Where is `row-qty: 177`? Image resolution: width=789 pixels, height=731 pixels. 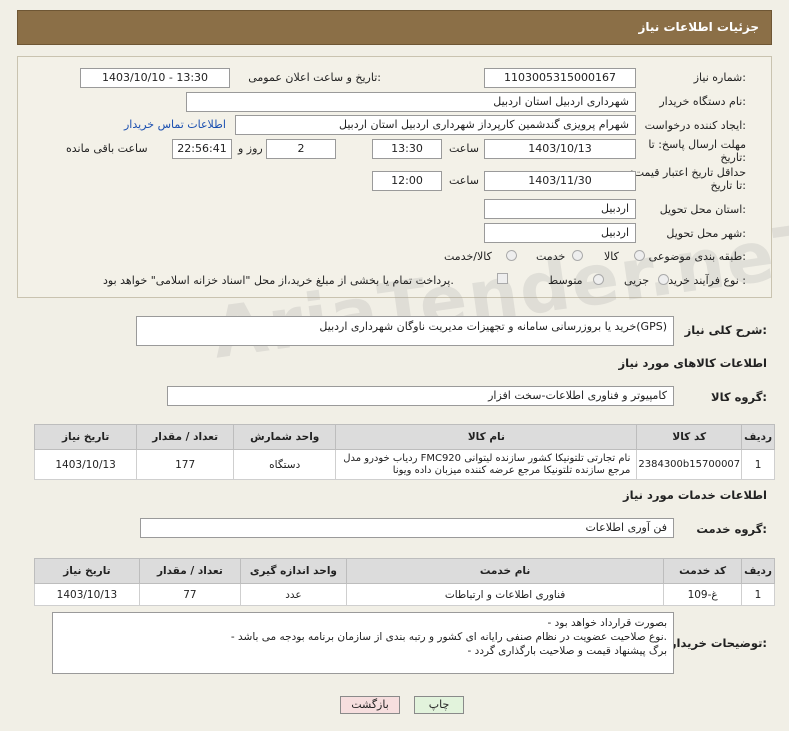
row-qty: 177 is located at coordinates (185, 464).